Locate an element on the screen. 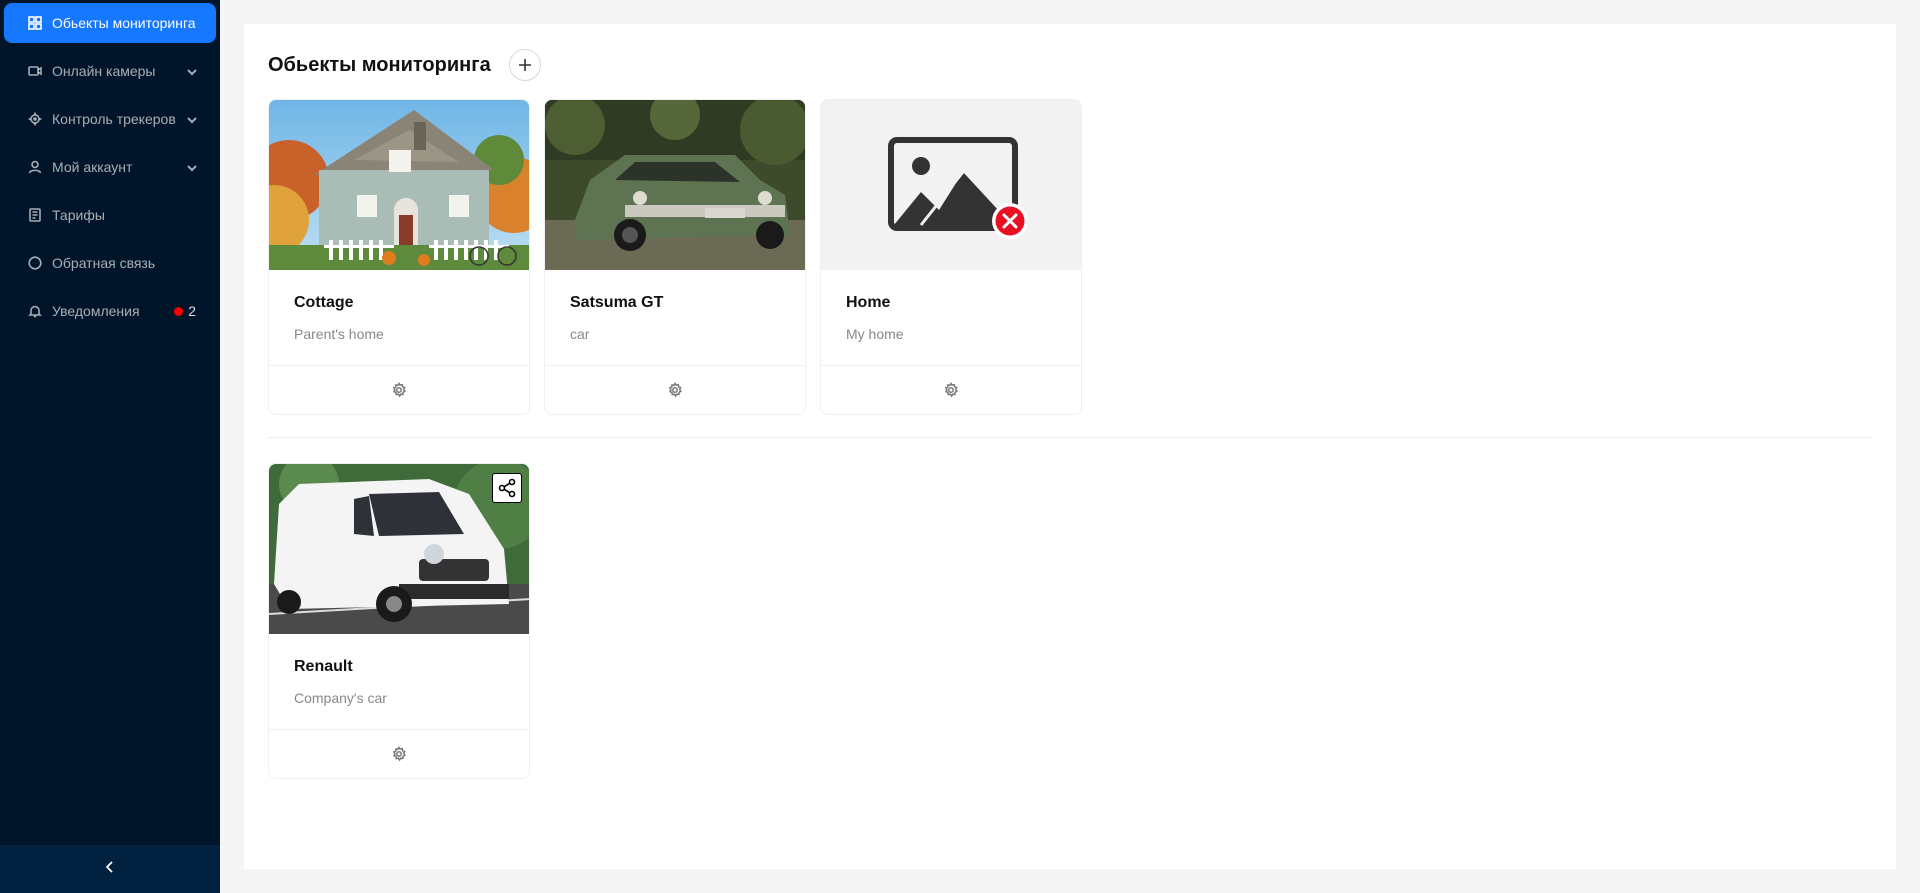 This screenshot has width=1920, height=893. page-title: Обьекты мониторинга is located at coordinates (379, 64).